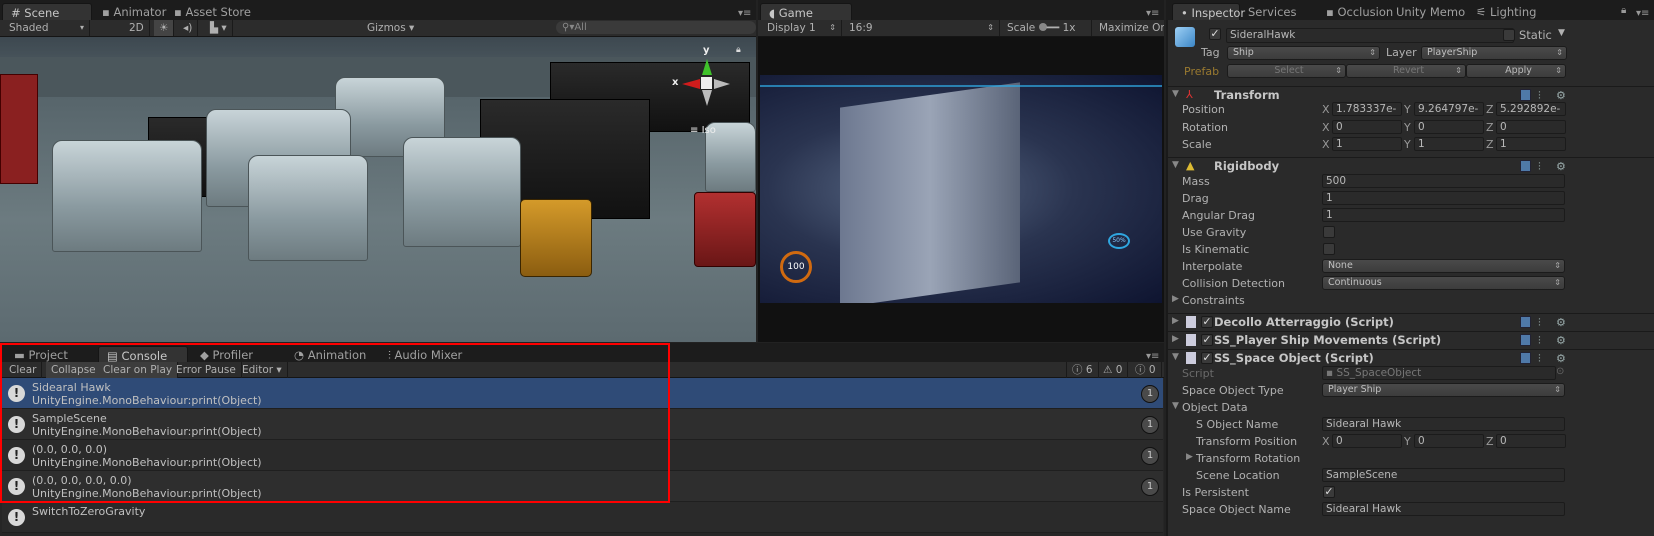 The image size is (1654, 536). I want to click on tab-asset-store: ▪ Asset Store, so click(212, 11).